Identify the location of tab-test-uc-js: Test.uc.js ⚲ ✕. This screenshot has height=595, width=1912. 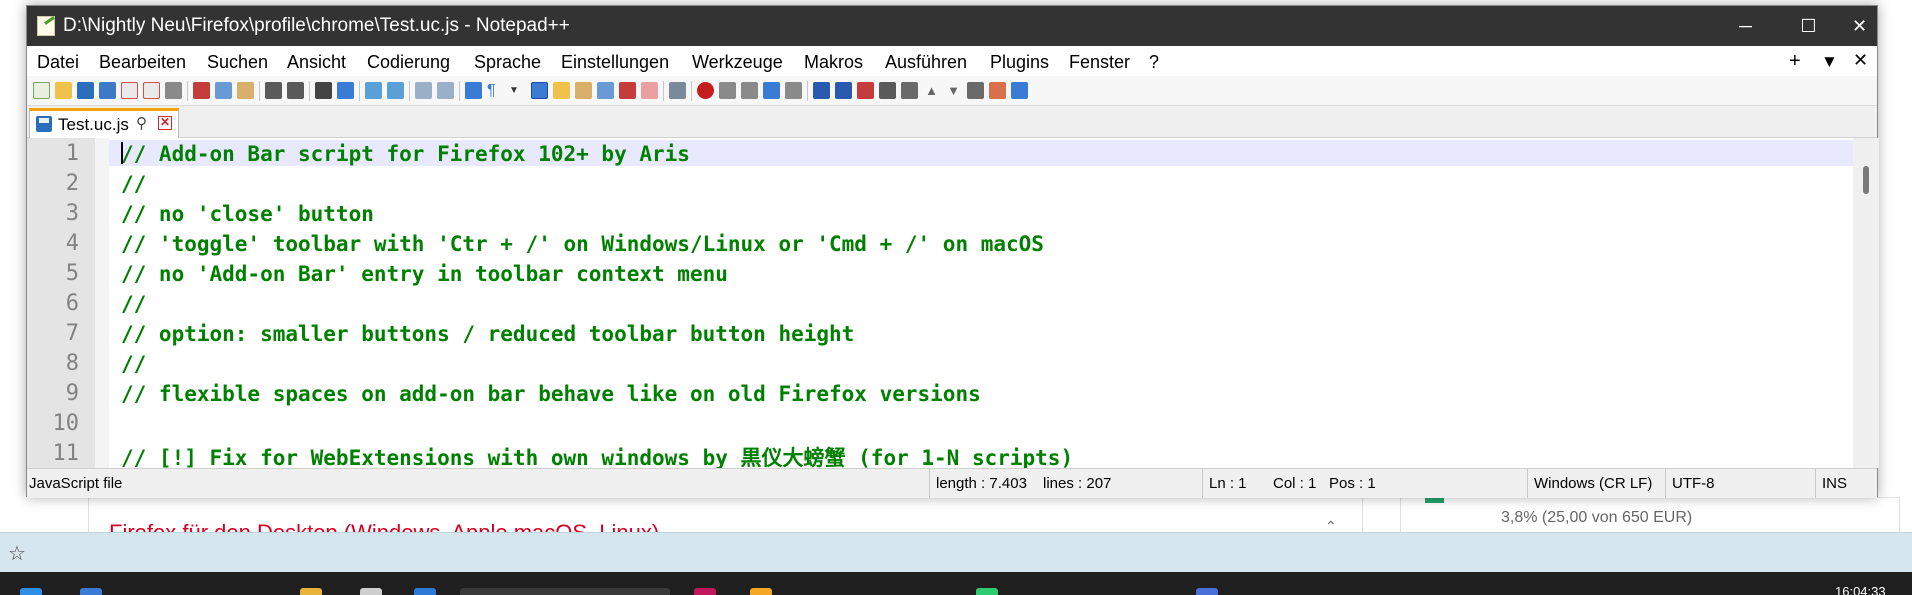
(104, 123).